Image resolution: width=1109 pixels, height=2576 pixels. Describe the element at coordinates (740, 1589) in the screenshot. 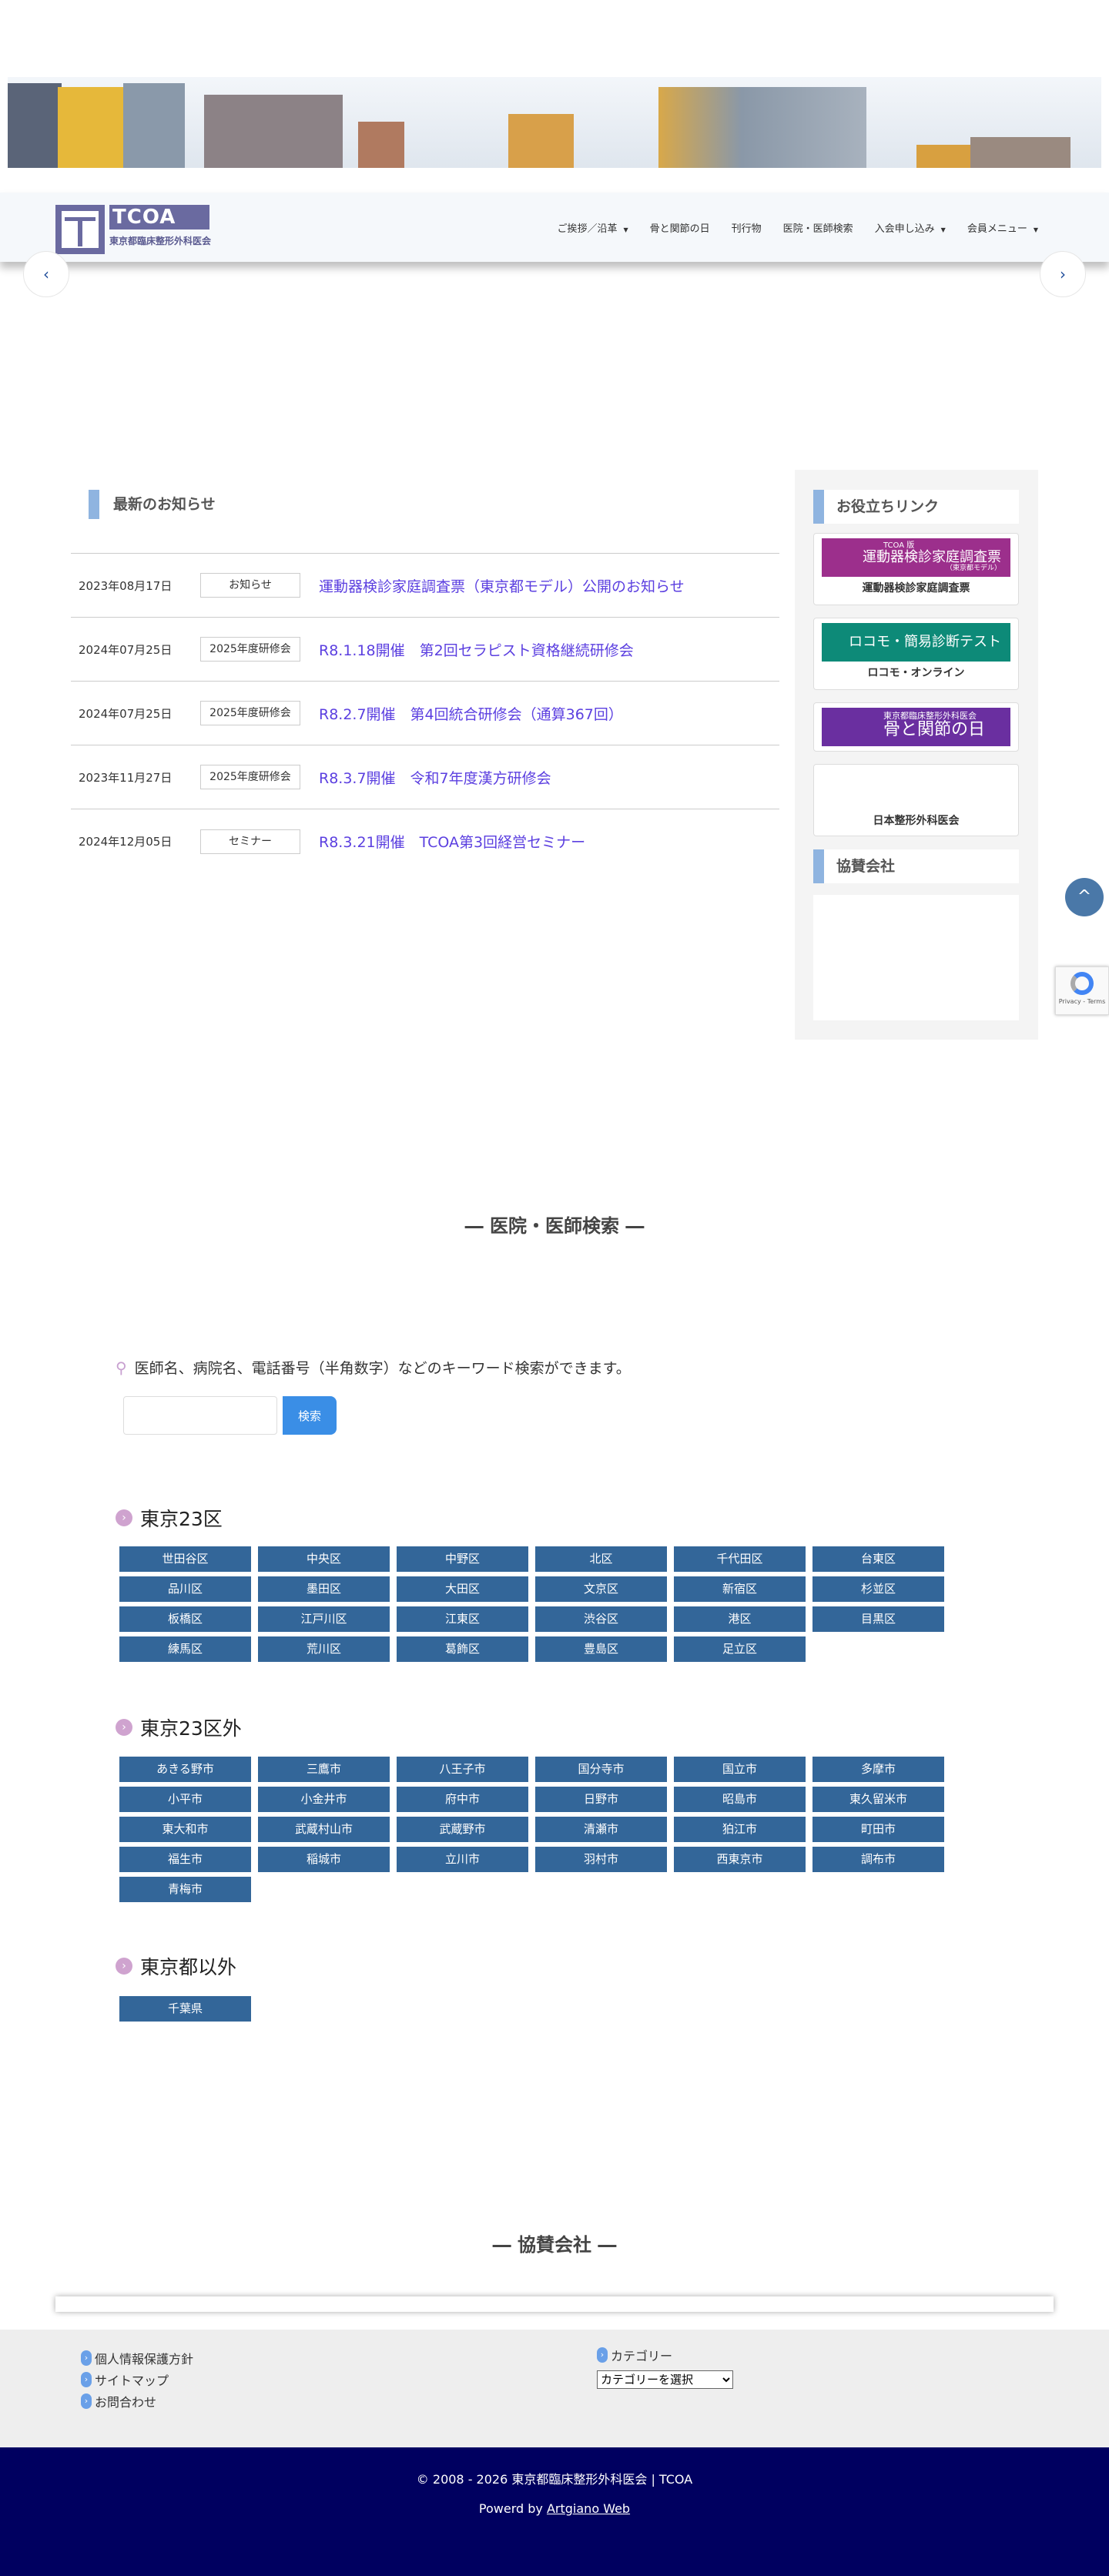

I see `area-button: 新宿区` at that location.